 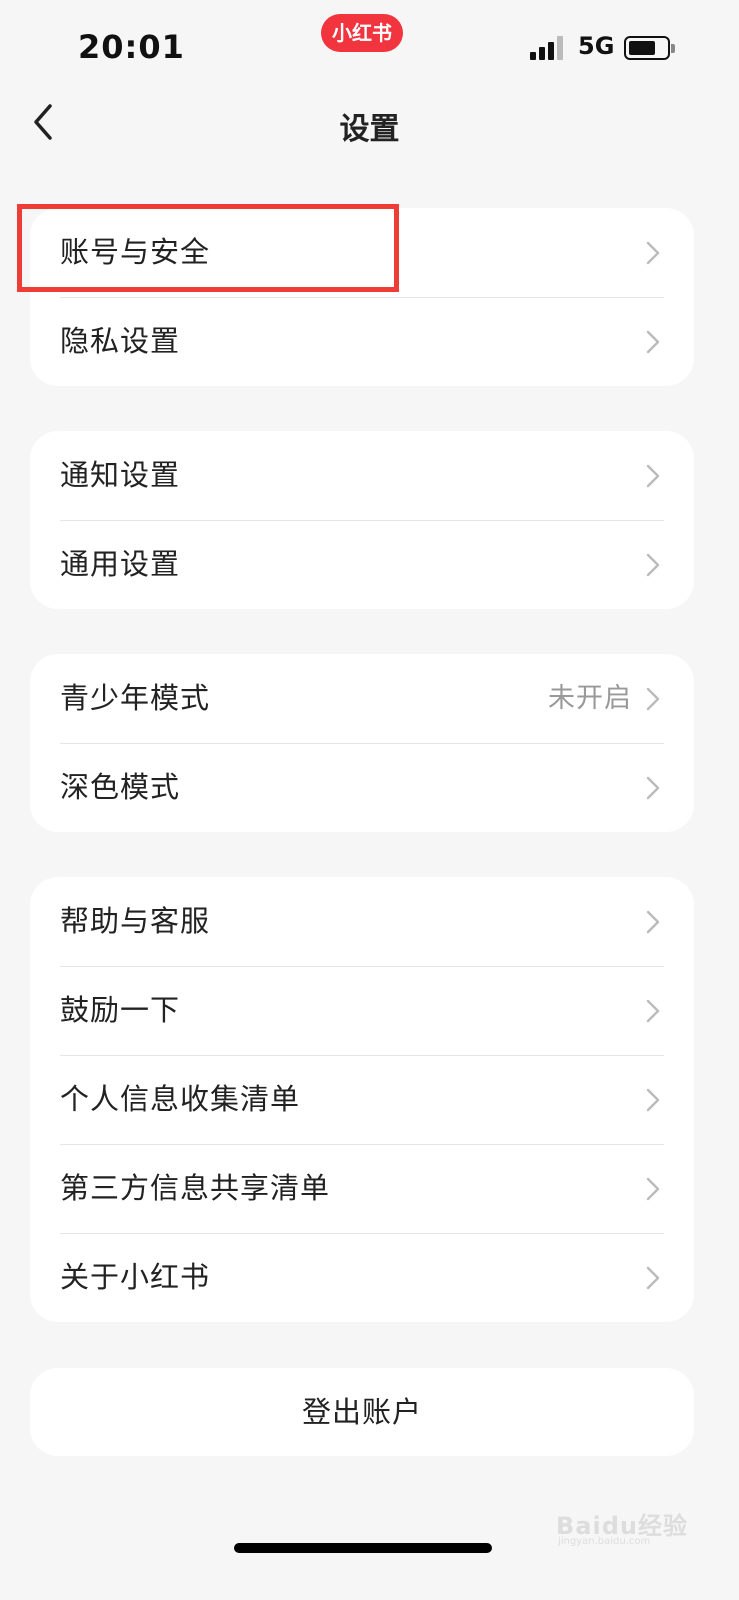 What do you see at coordinates (362, 341) in the screenshot?
I see `settings-item-privacy: 隐私设置` at bounding box center [362, 341].